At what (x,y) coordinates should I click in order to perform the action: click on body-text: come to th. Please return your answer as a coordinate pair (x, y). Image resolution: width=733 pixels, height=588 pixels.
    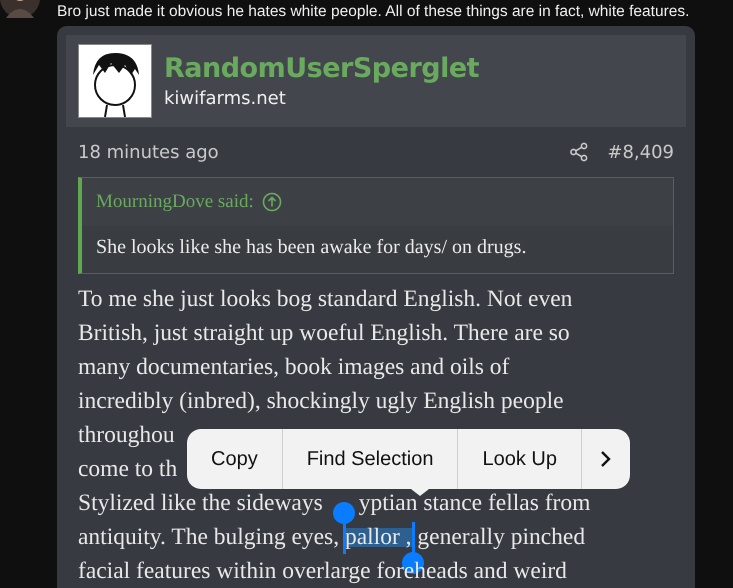
    Looking at the image, I should click on (128, 469).